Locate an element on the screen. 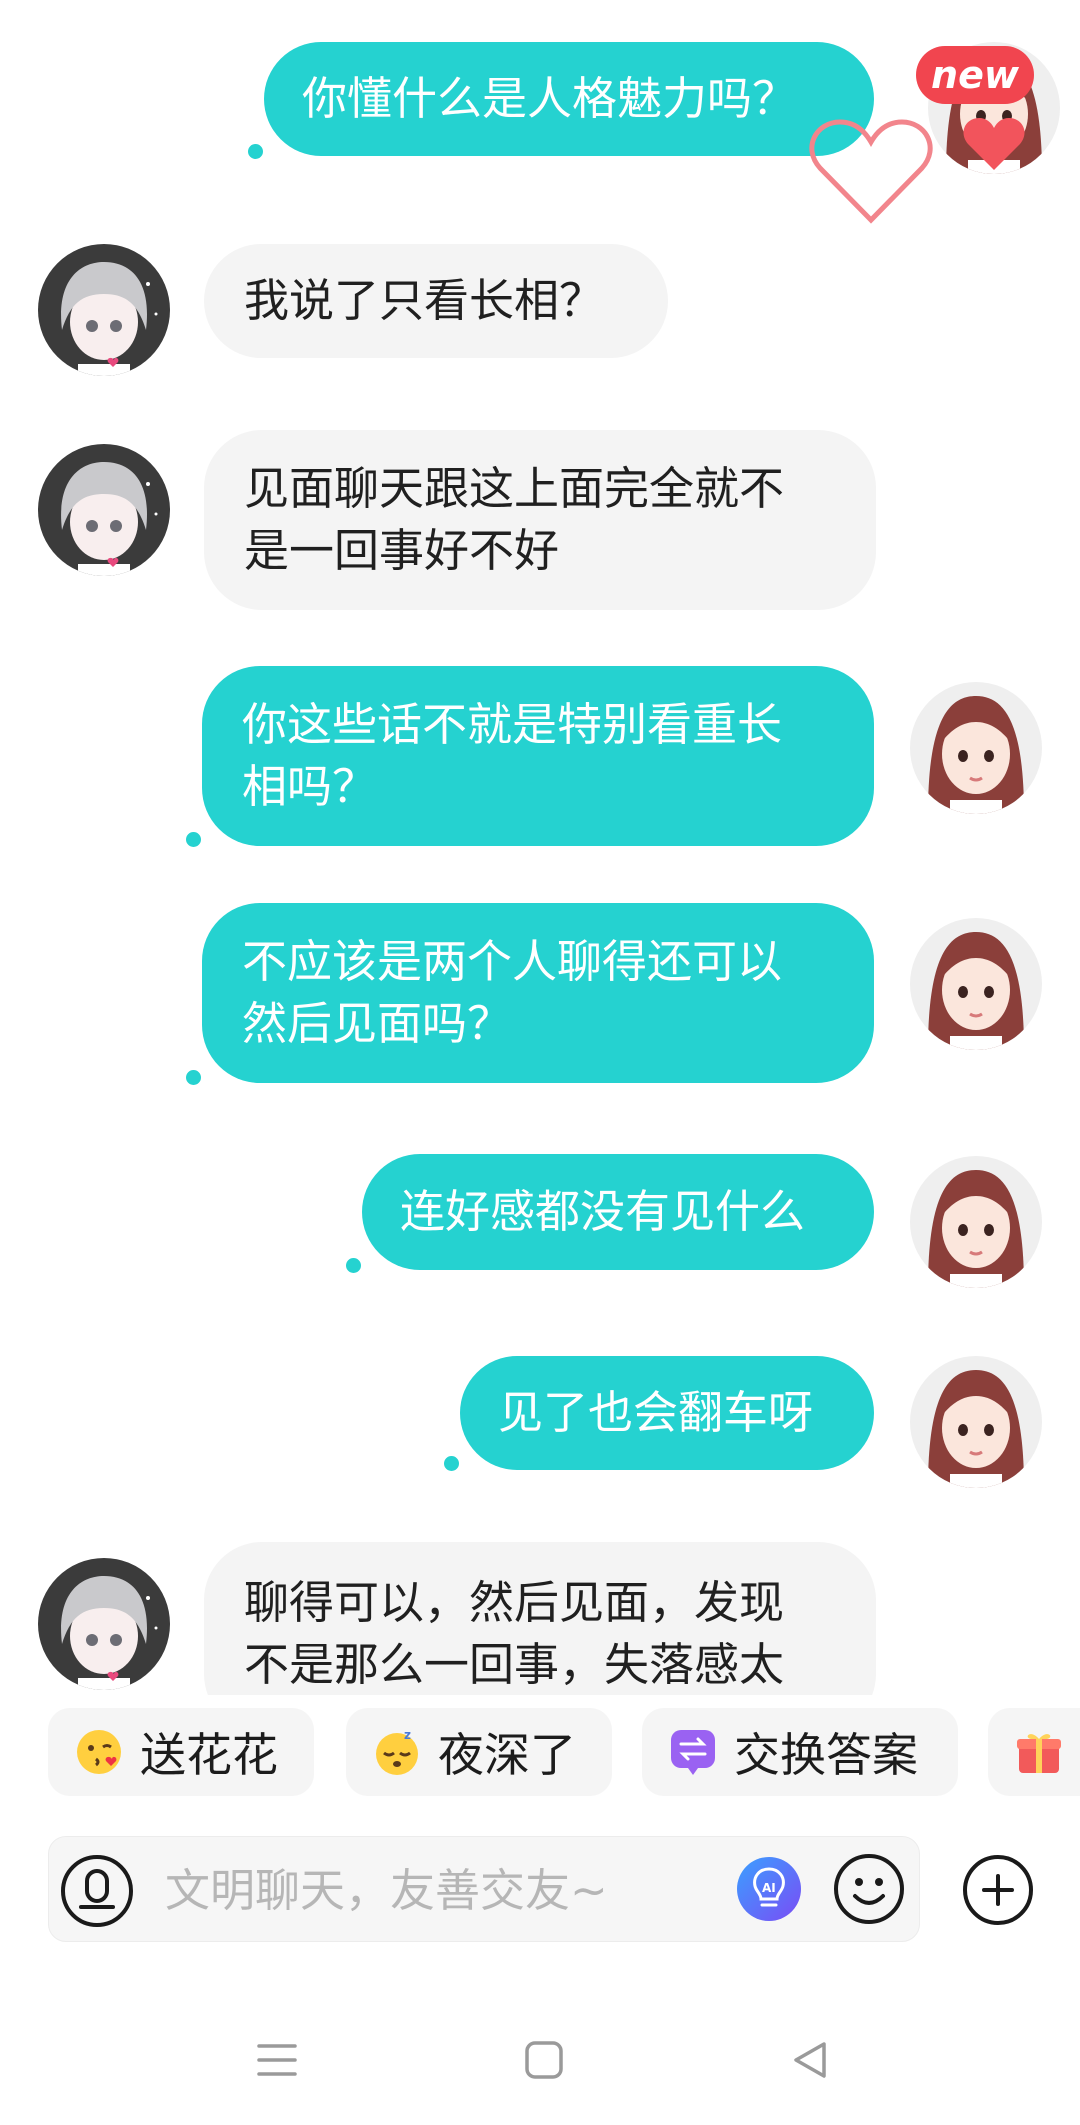 The height and width of the screenshot is (2125, 1080). voice-button is located at coordinates (97, 1891).